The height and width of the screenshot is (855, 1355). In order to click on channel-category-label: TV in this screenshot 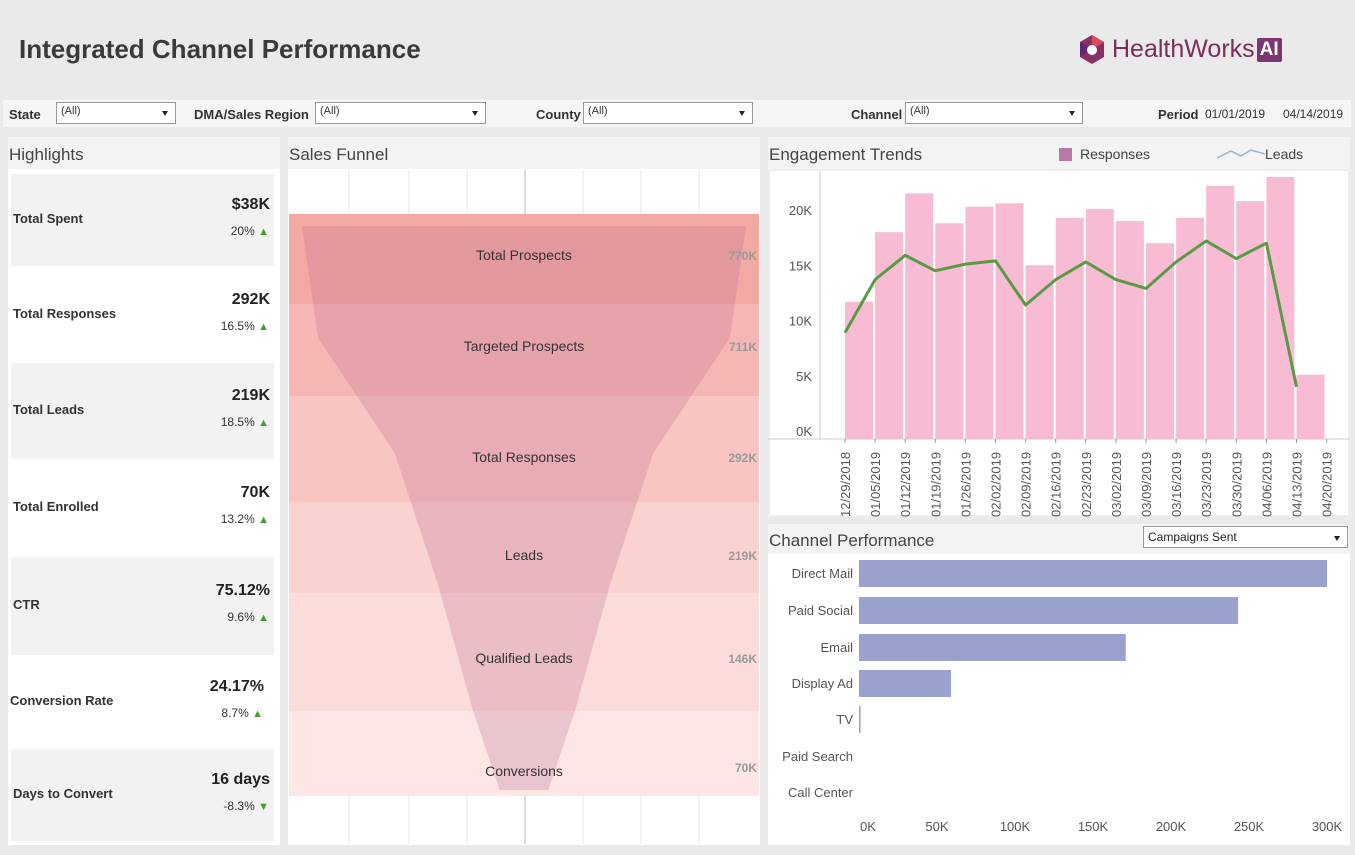, I will do `click(844, 719)`.